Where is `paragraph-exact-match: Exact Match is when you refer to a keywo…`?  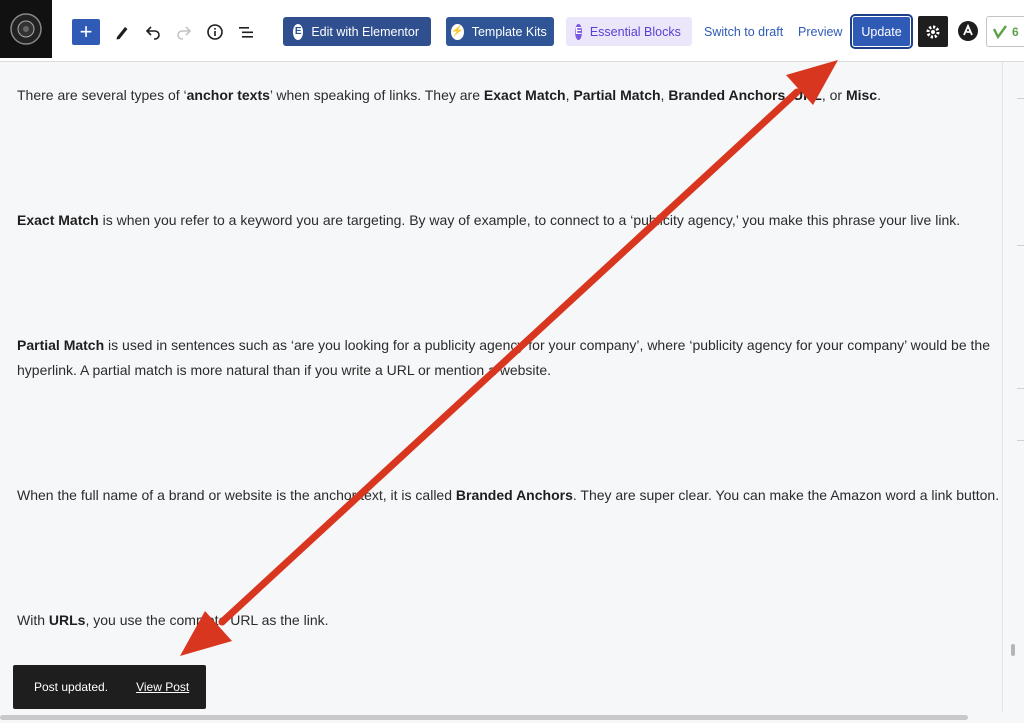
paragraph-exact-match: Exact Match is when you refer to a keywo… is located at coordinates (509, 220).